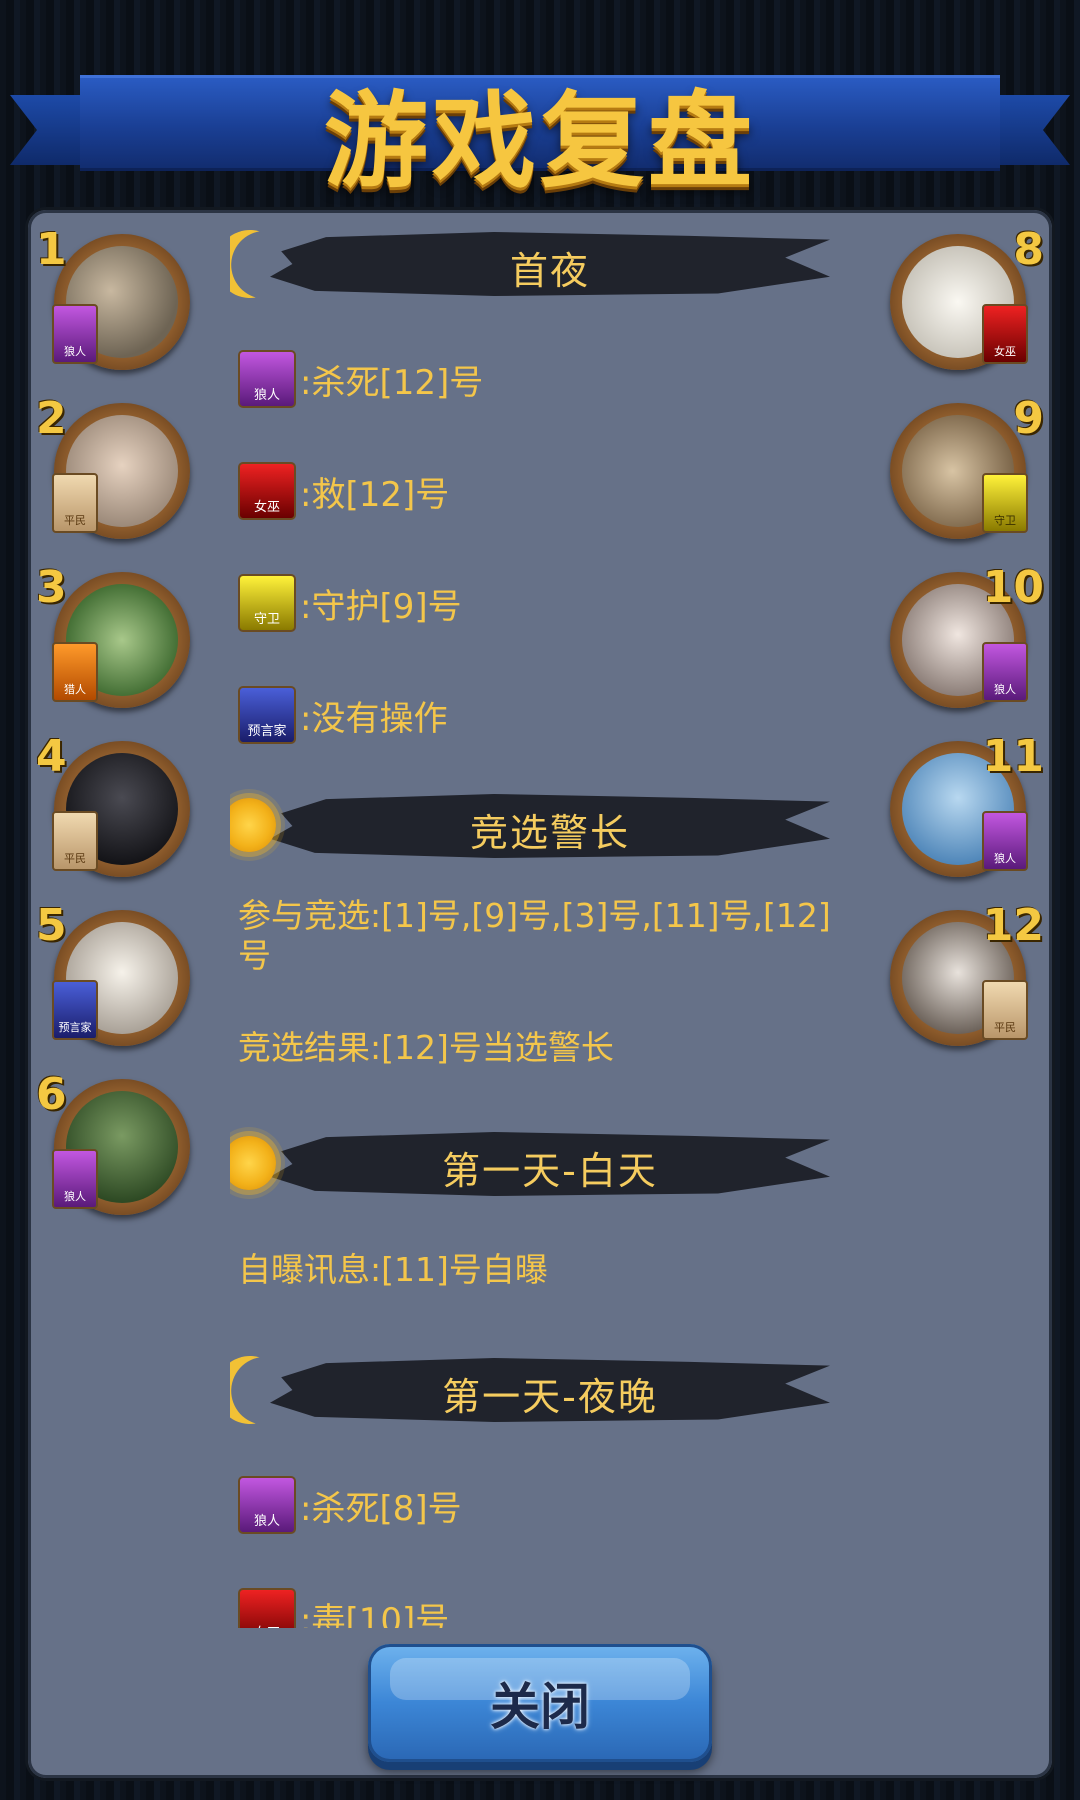  Describe the element at coordinates (540, 1707) in the screenshot. I see `close-button-label: 关闭` at that location.